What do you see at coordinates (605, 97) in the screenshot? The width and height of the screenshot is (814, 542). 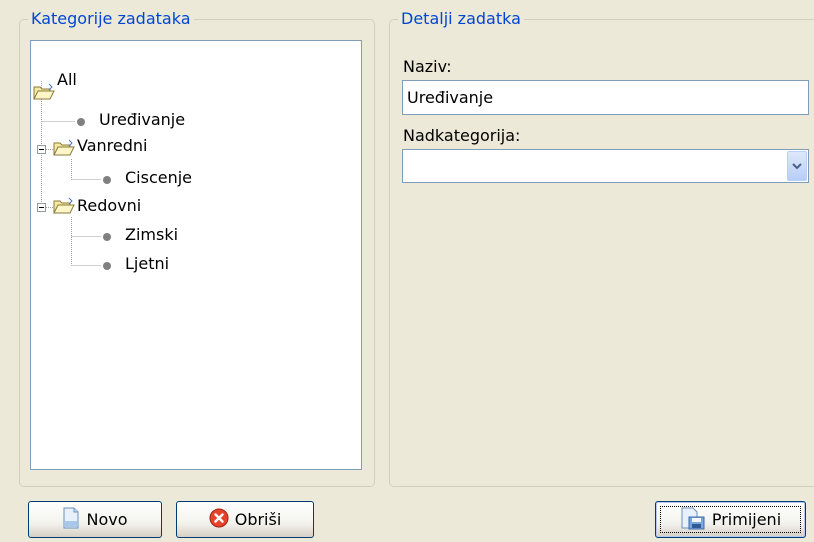 I see `name-input` at bounding box center [605, 97].